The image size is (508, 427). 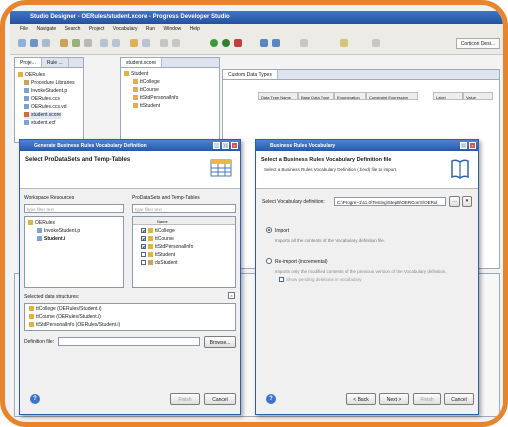 What do you see at coordinates (264, 43) in the screenshot?
I see `nav-back-icon` at bounding box center [264, 43].